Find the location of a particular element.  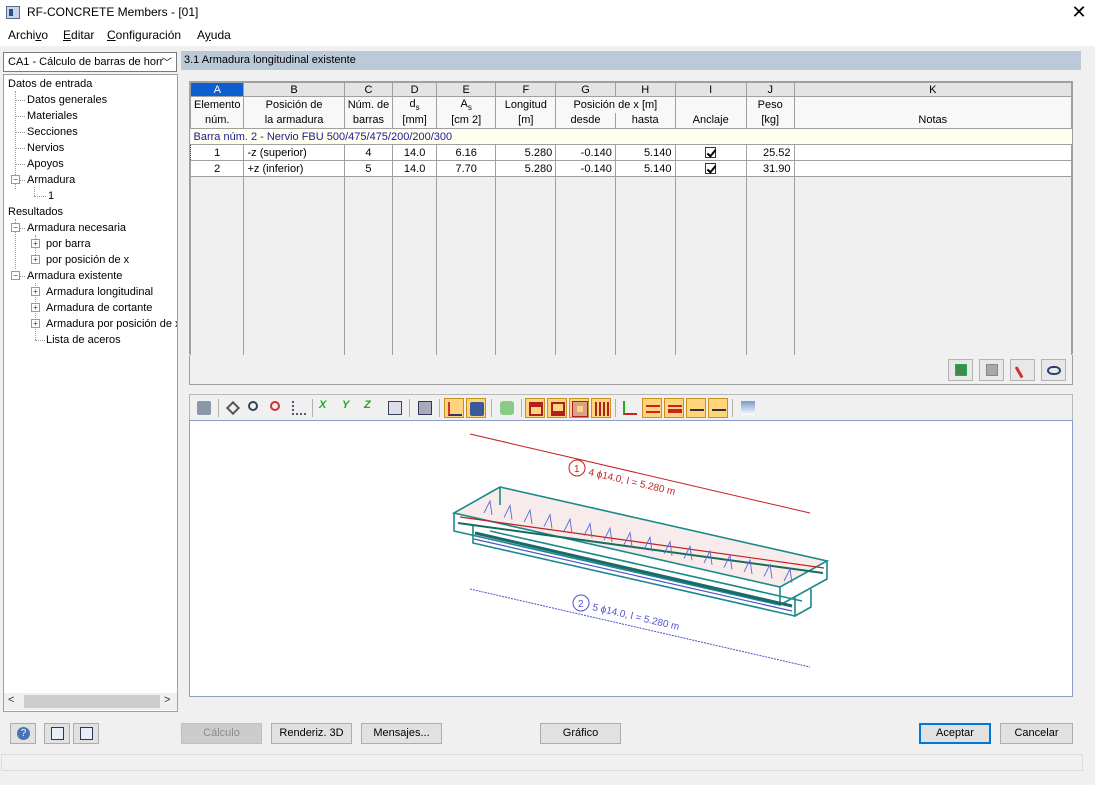

axes-icon is located at coordinates (630, 408).